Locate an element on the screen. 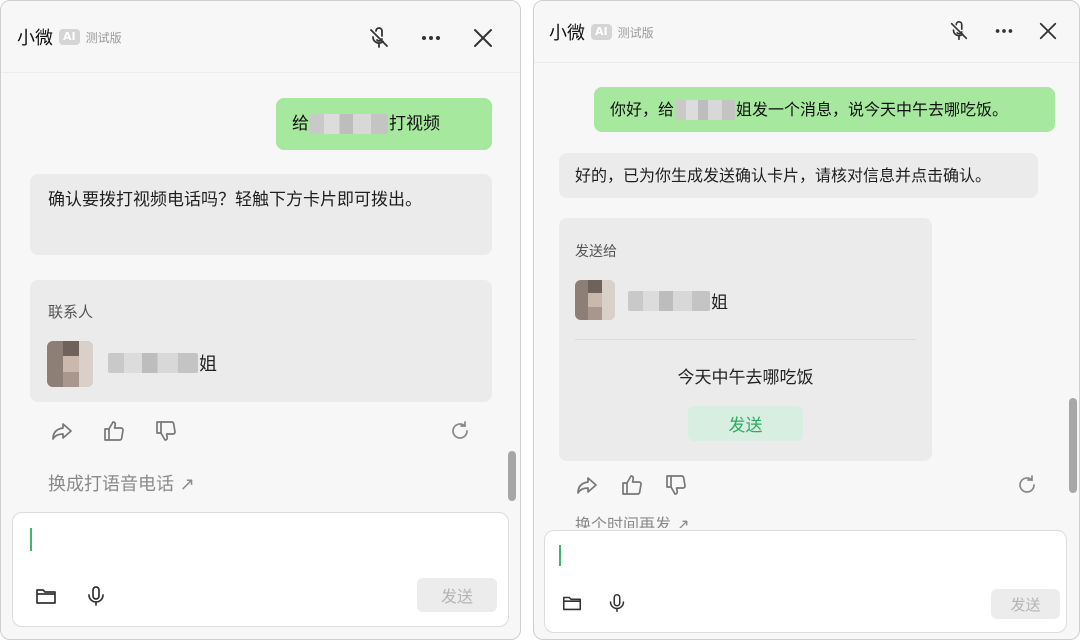 The height and width of the screenshot is (640, 1080). card-label: 联系人 is located at coordinates (71, 312).